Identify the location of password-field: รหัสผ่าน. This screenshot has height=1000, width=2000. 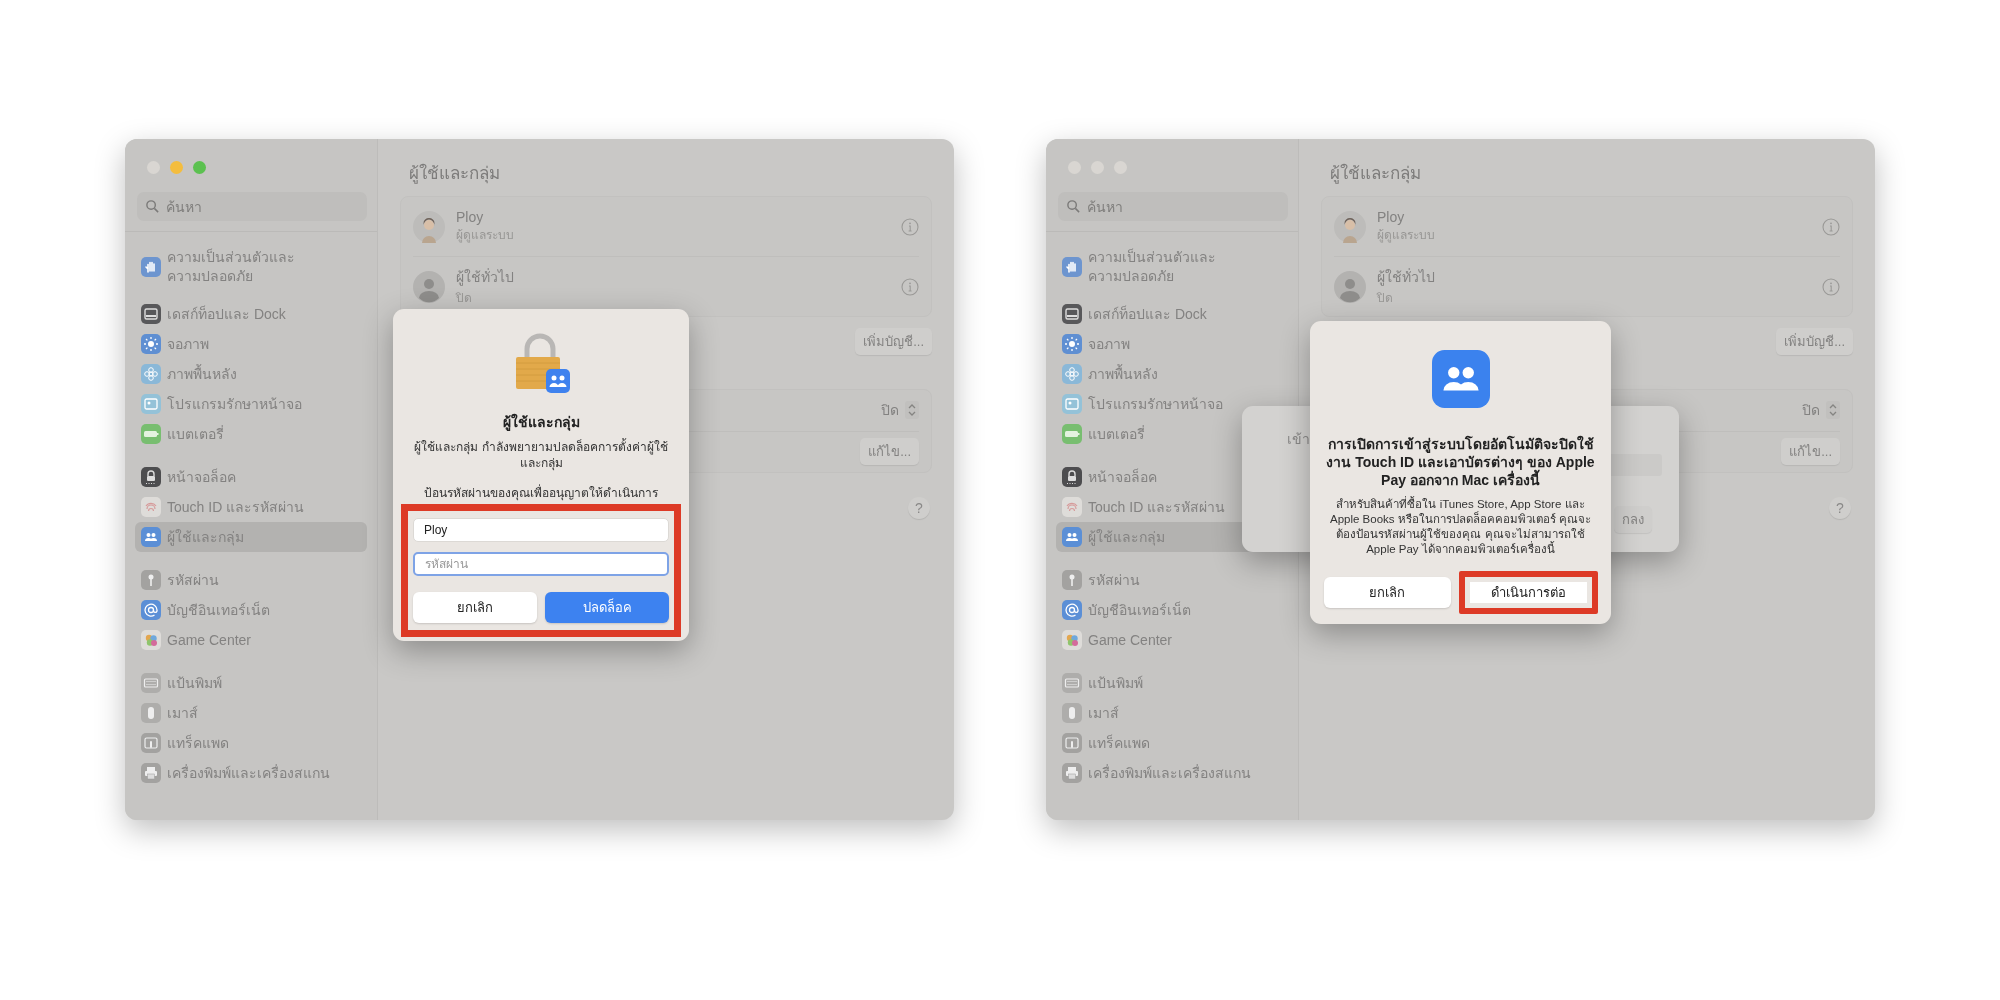
(541, 564).